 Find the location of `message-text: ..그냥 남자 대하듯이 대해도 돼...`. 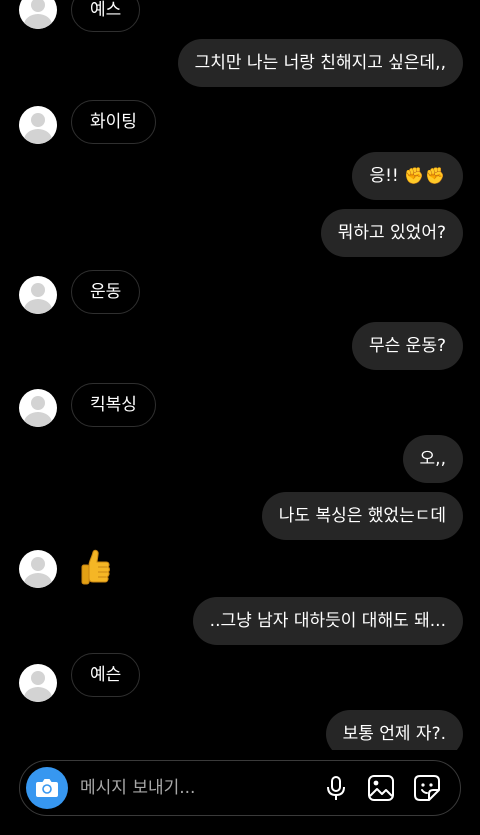

message-text: ..그냥 남자 대하듯이 대해도 돼... is located at coordinates (327, 621).